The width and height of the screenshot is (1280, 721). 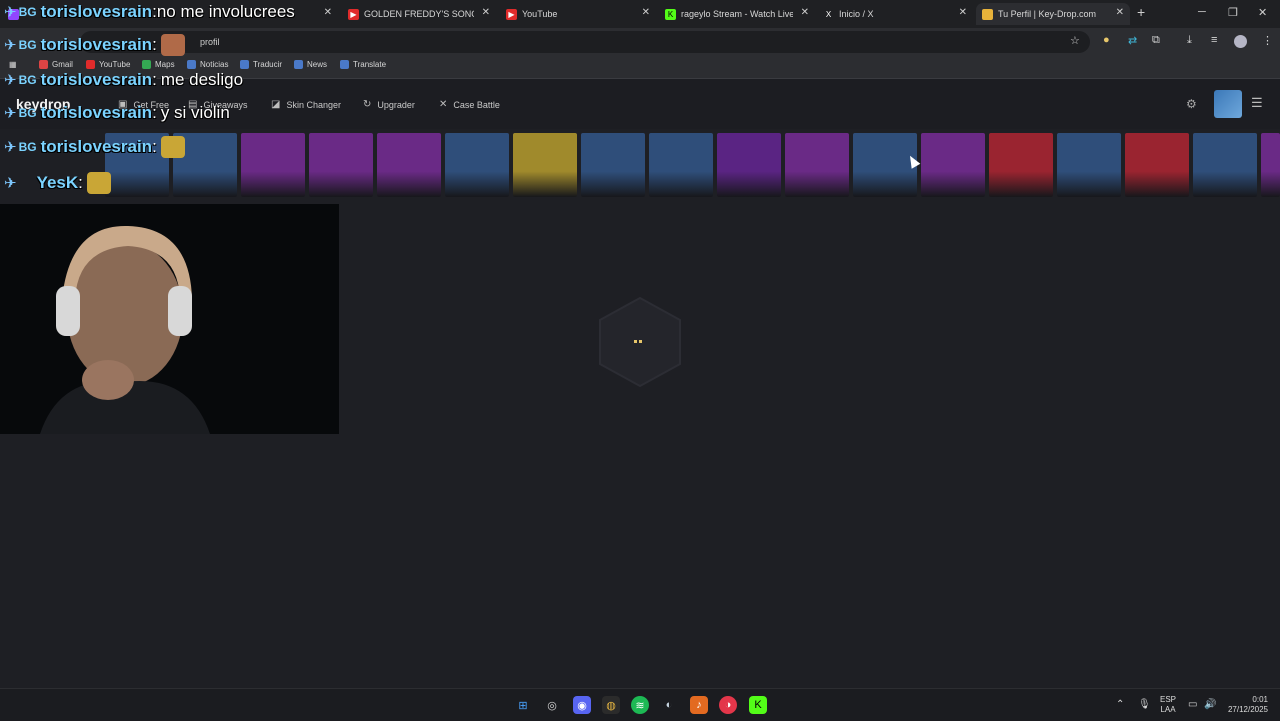 What do you see at coordinates (13, 64) in the screenshot?
I see `apps-grid-icon: ▦` at bounding box center [13, 64].